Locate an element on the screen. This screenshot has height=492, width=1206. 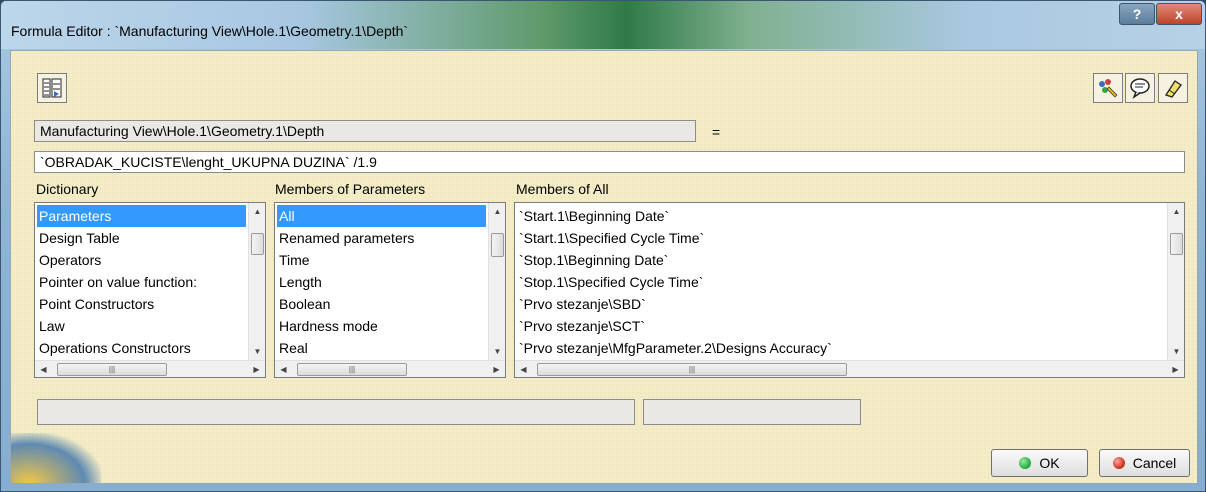
members-of-parameters-horizontal-scrollbar: ◀ ||| ▶ is located at coordinates (390, 368).